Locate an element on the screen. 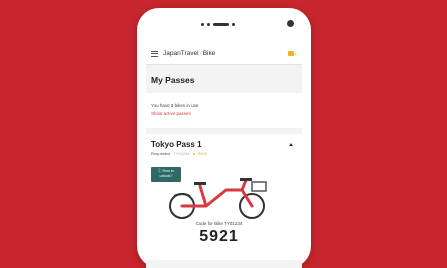  app-bar: JapanTravel·Bike 1 is located at coordinates (224, 54).